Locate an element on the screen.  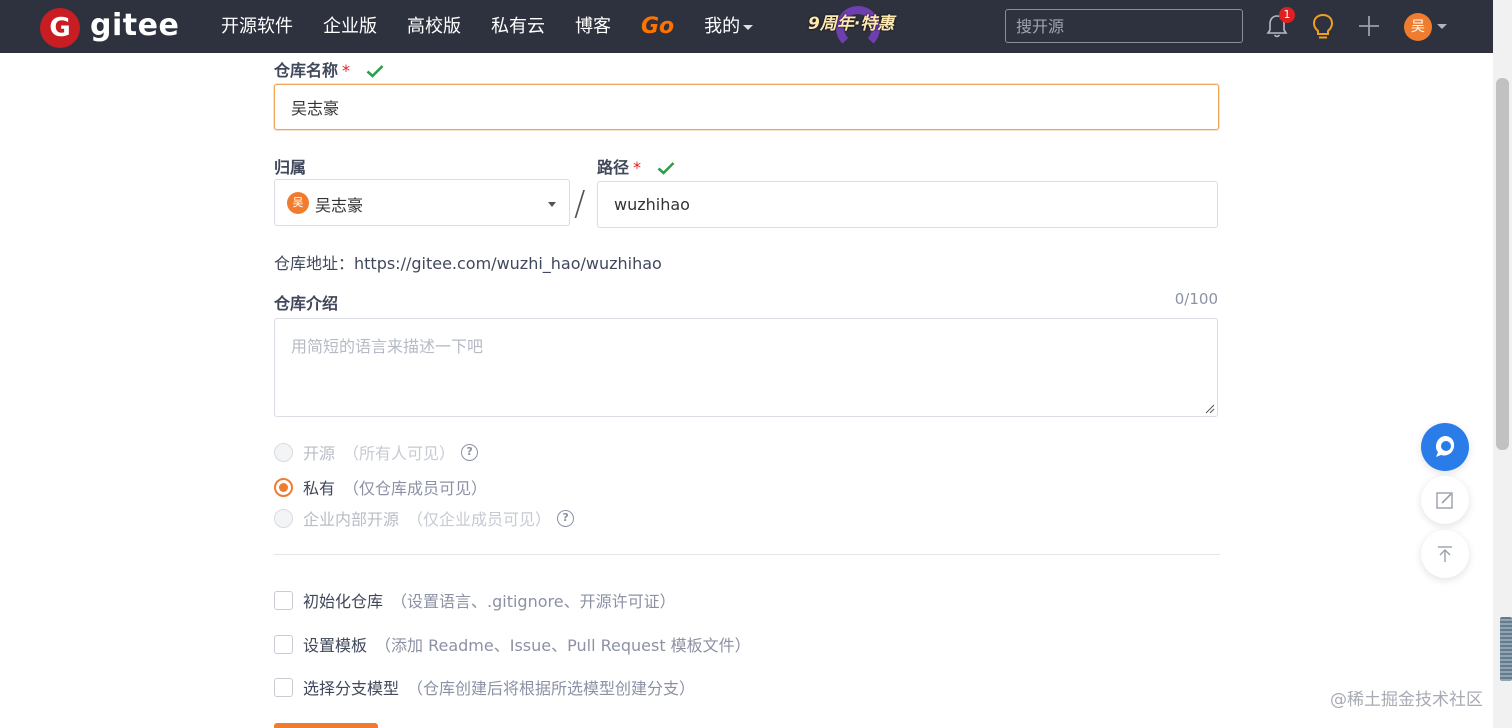
visibility-option-private: 私有 （仅仓库成员可见） is located at coordinates (380, 487).